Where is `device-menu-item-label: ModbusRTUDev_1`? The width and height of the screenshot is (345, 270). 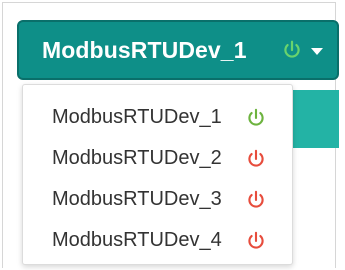
device-menu-item-label: ModbusRTUDev_1 is located at coordinates (137, 117).